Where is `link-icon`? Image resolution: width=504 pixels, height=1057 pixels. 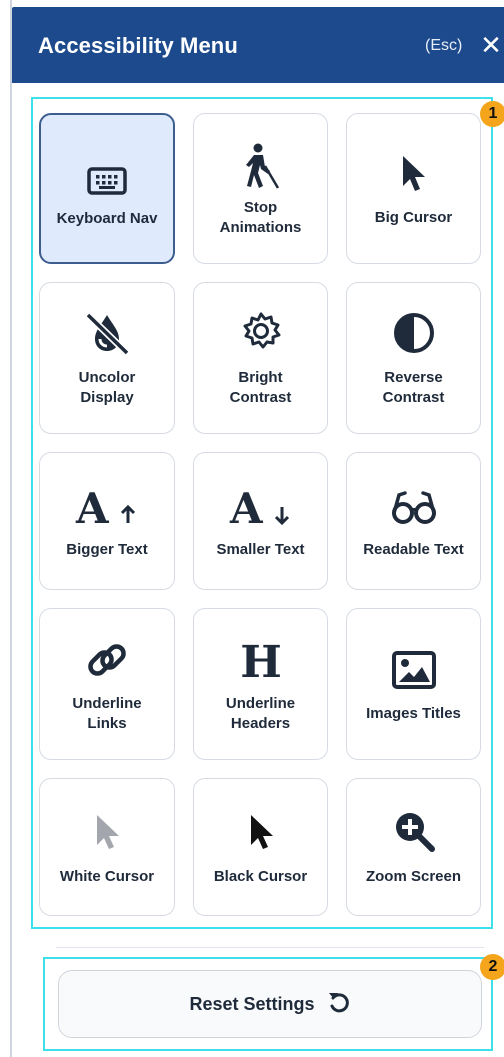
link-icon is located at coordinates (107, 660).